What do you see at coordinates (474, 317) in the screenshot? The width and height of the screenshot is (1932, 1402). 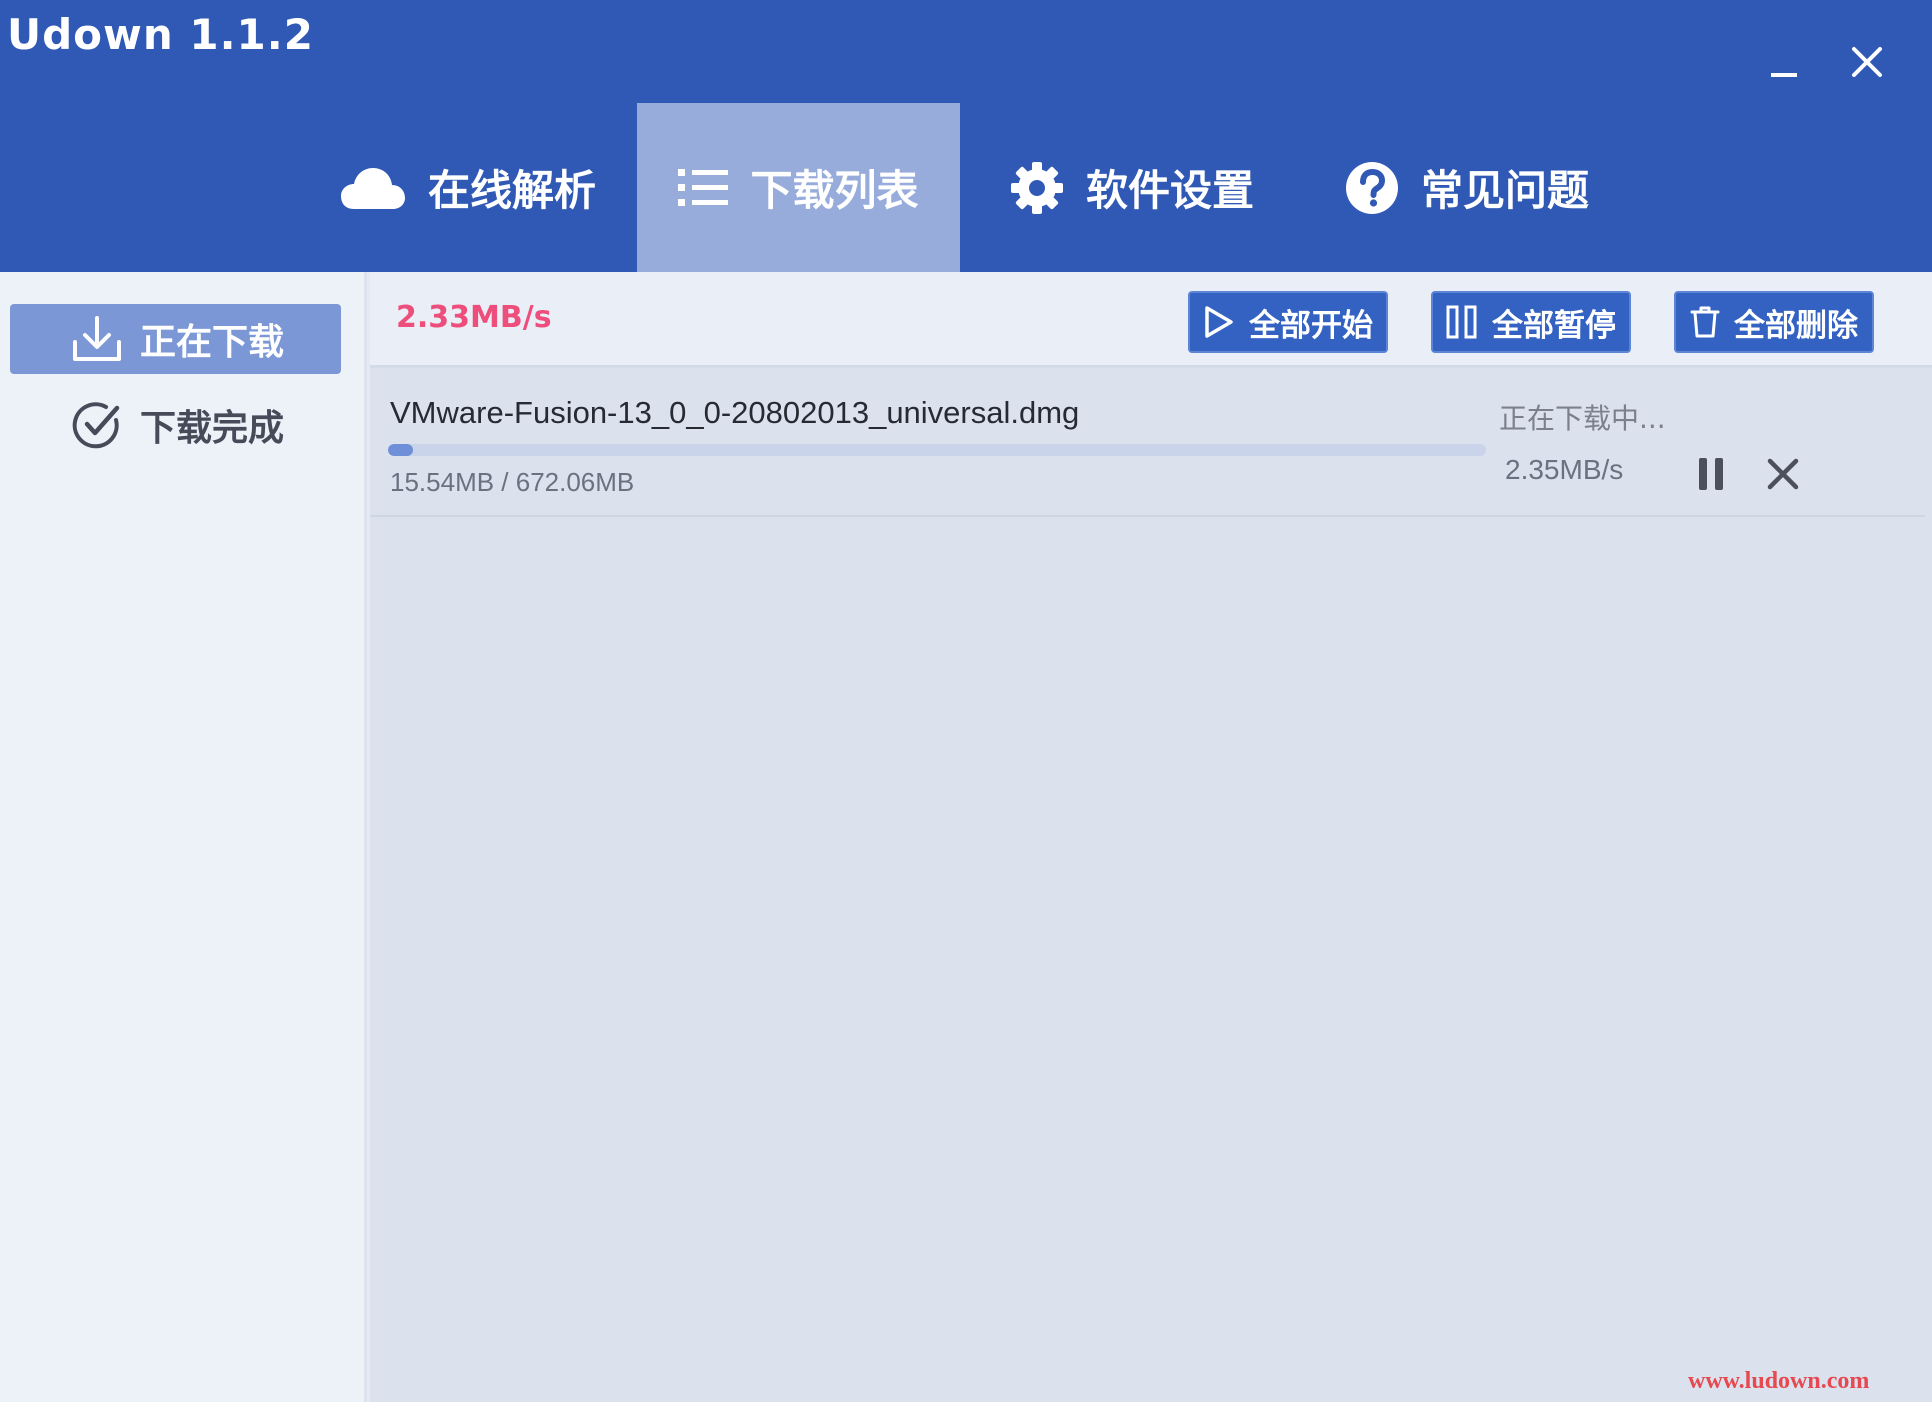 I see `total-speed: 2.33MB/s` at bounding box center [474, 317].